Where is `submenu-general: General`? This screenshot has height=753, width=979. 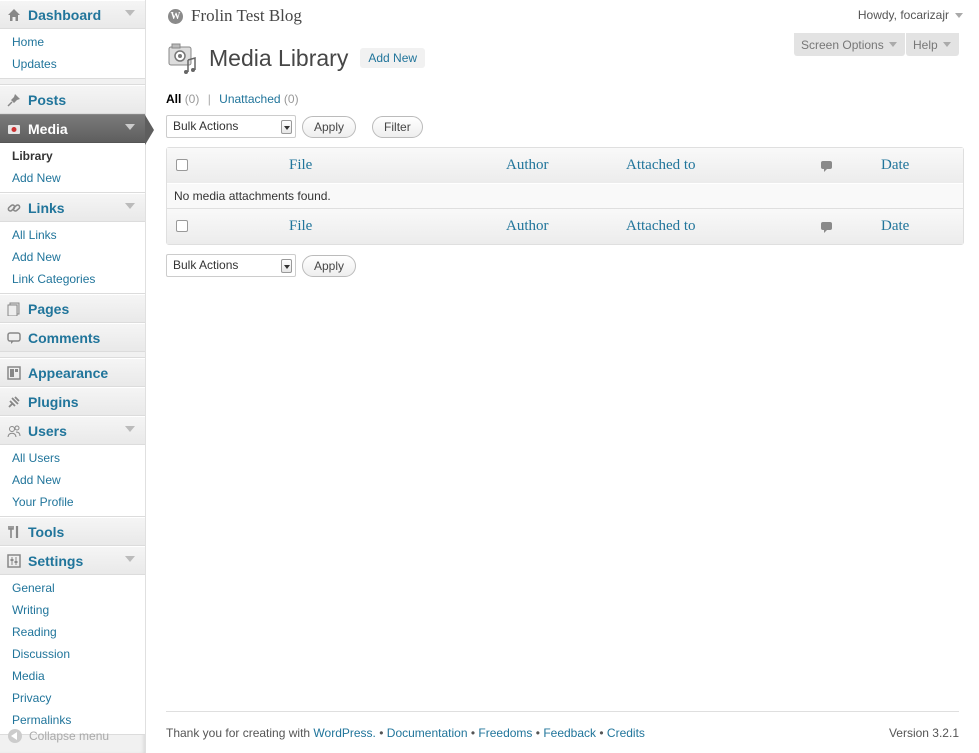
submenu-general: General is located at coordinates (72, 588).